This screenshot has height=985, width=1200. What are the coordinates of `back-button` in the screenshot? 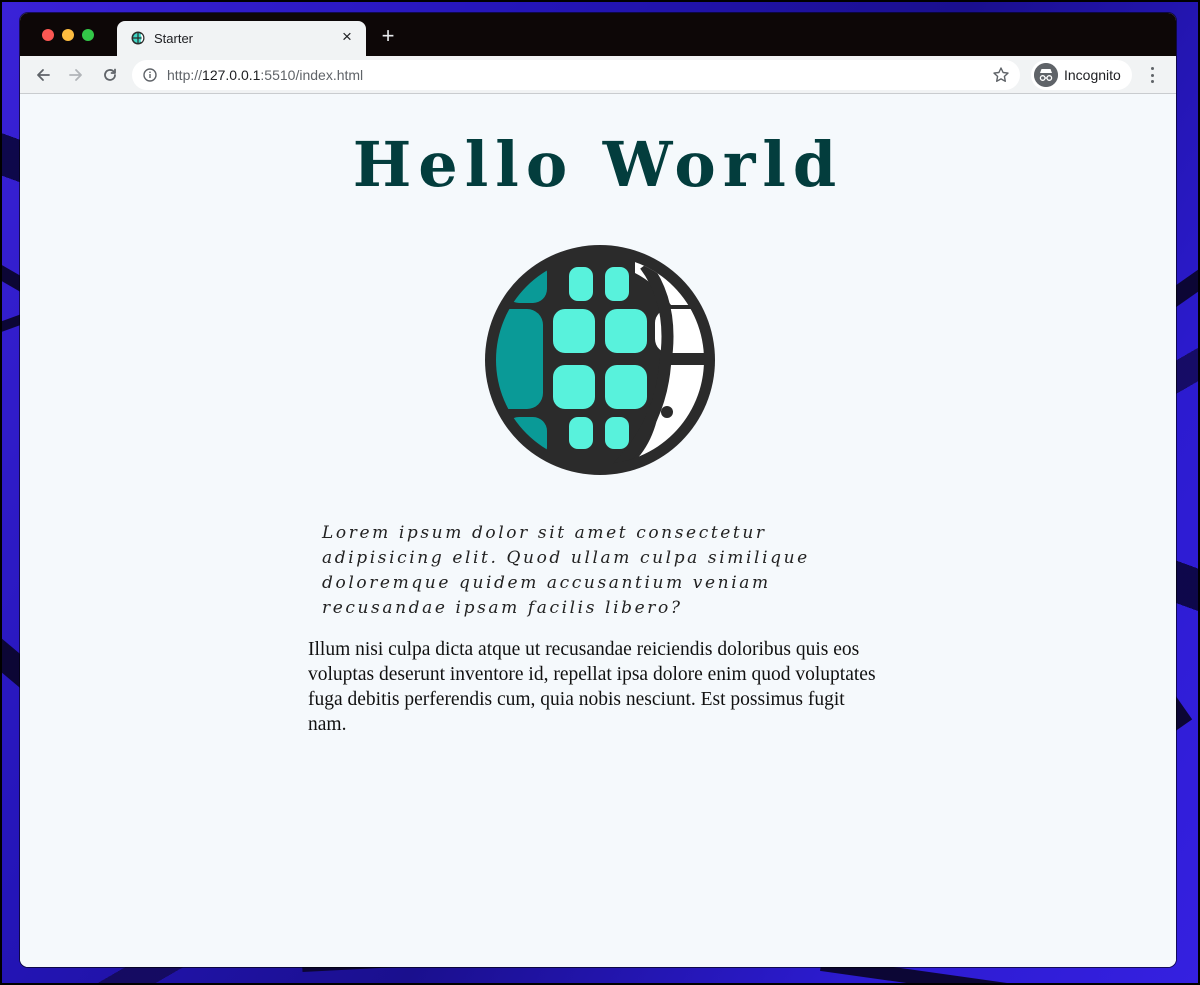 It's located at (43, 75).